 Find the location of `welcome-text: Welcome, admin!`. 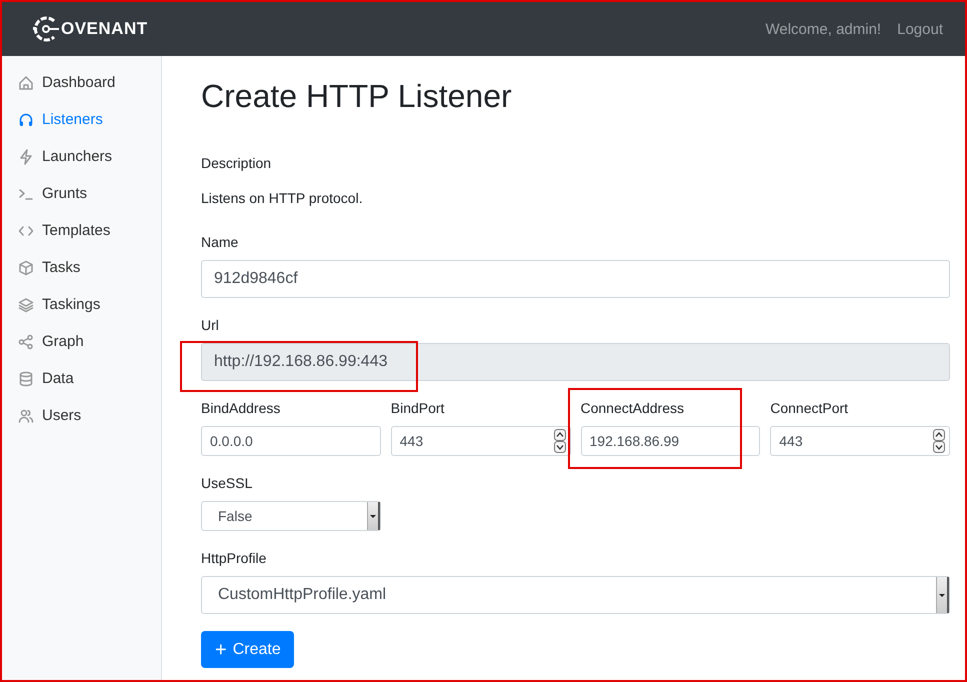

welcome-text: Welcome, admin! is located at coordinates (824, 29).